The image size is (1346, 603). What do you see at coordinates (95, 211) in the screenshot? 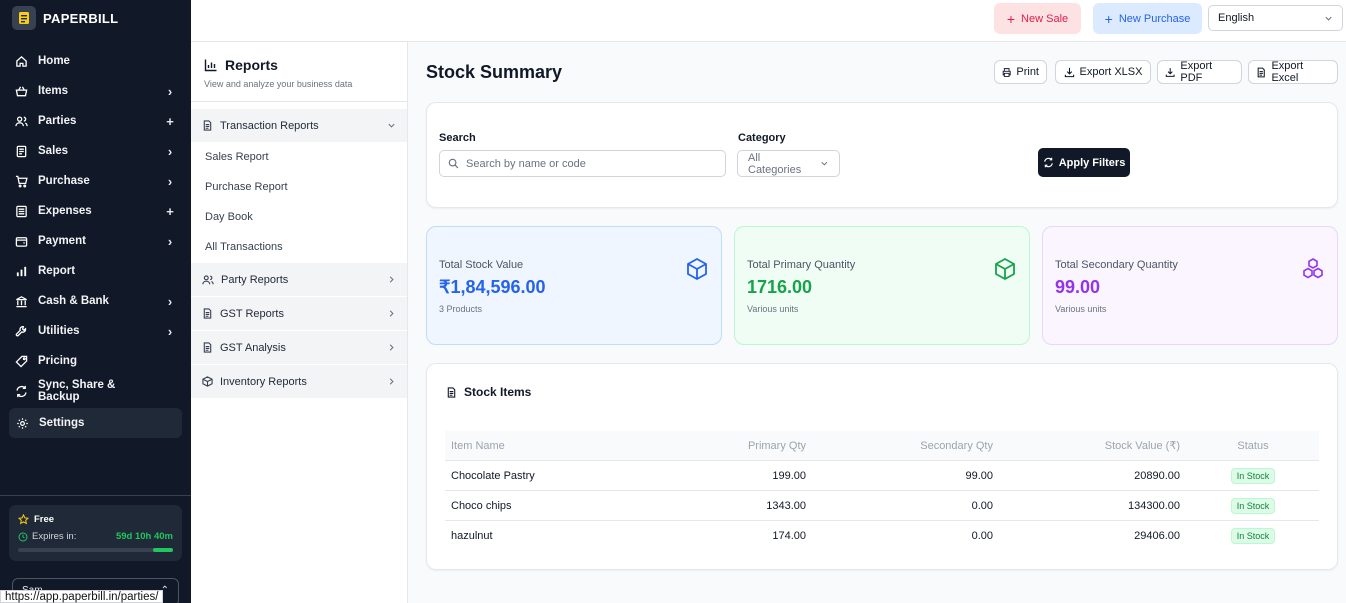
I see `sidebar-item-expenses: Expenses +` at bounding box center [95, 211].